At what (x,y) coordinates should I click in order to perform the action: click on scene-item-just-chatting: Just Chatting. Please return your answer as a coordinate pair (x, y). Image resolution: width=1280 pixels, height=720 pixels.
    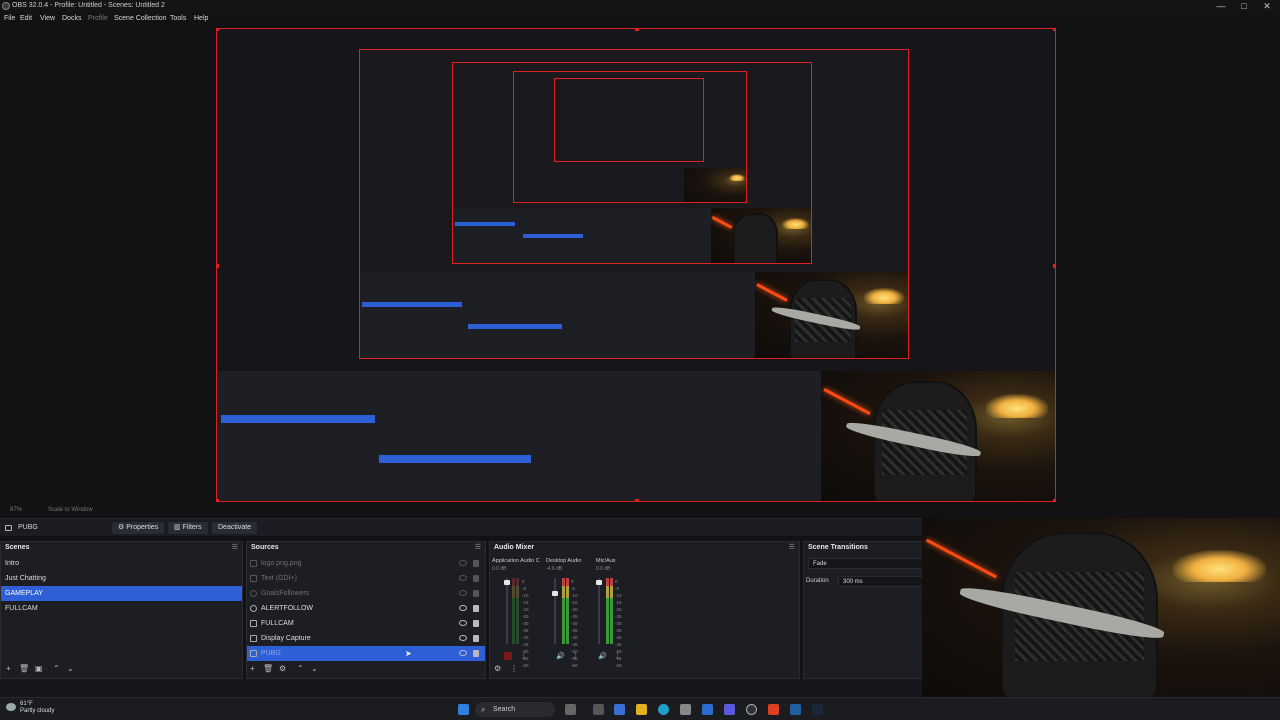
    Looking at the image, I should click on (121, 578).